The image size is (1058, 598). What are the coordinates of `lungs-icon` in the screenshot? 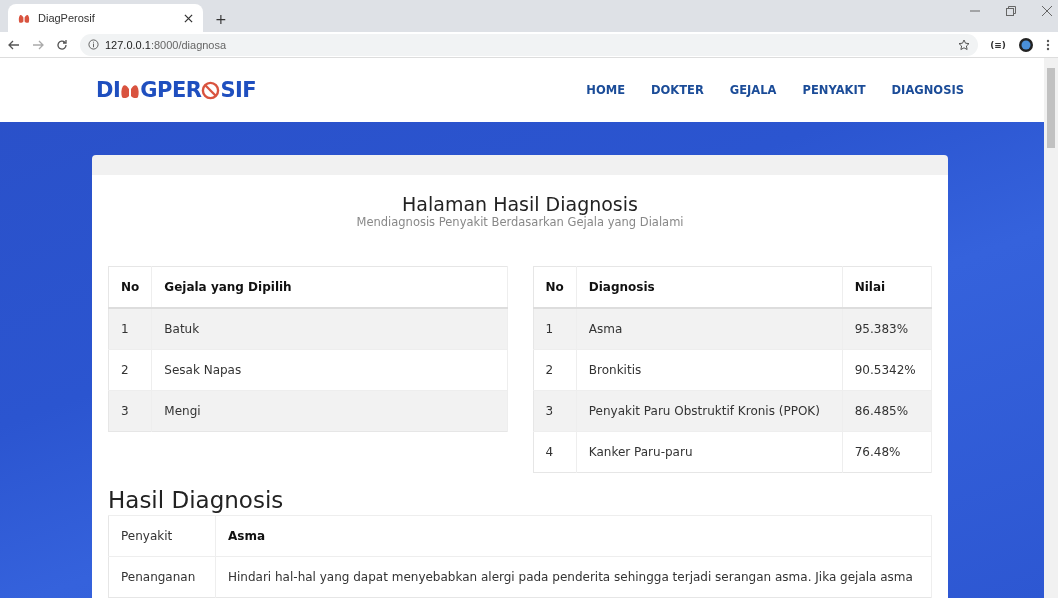 It's located at (24, 18).